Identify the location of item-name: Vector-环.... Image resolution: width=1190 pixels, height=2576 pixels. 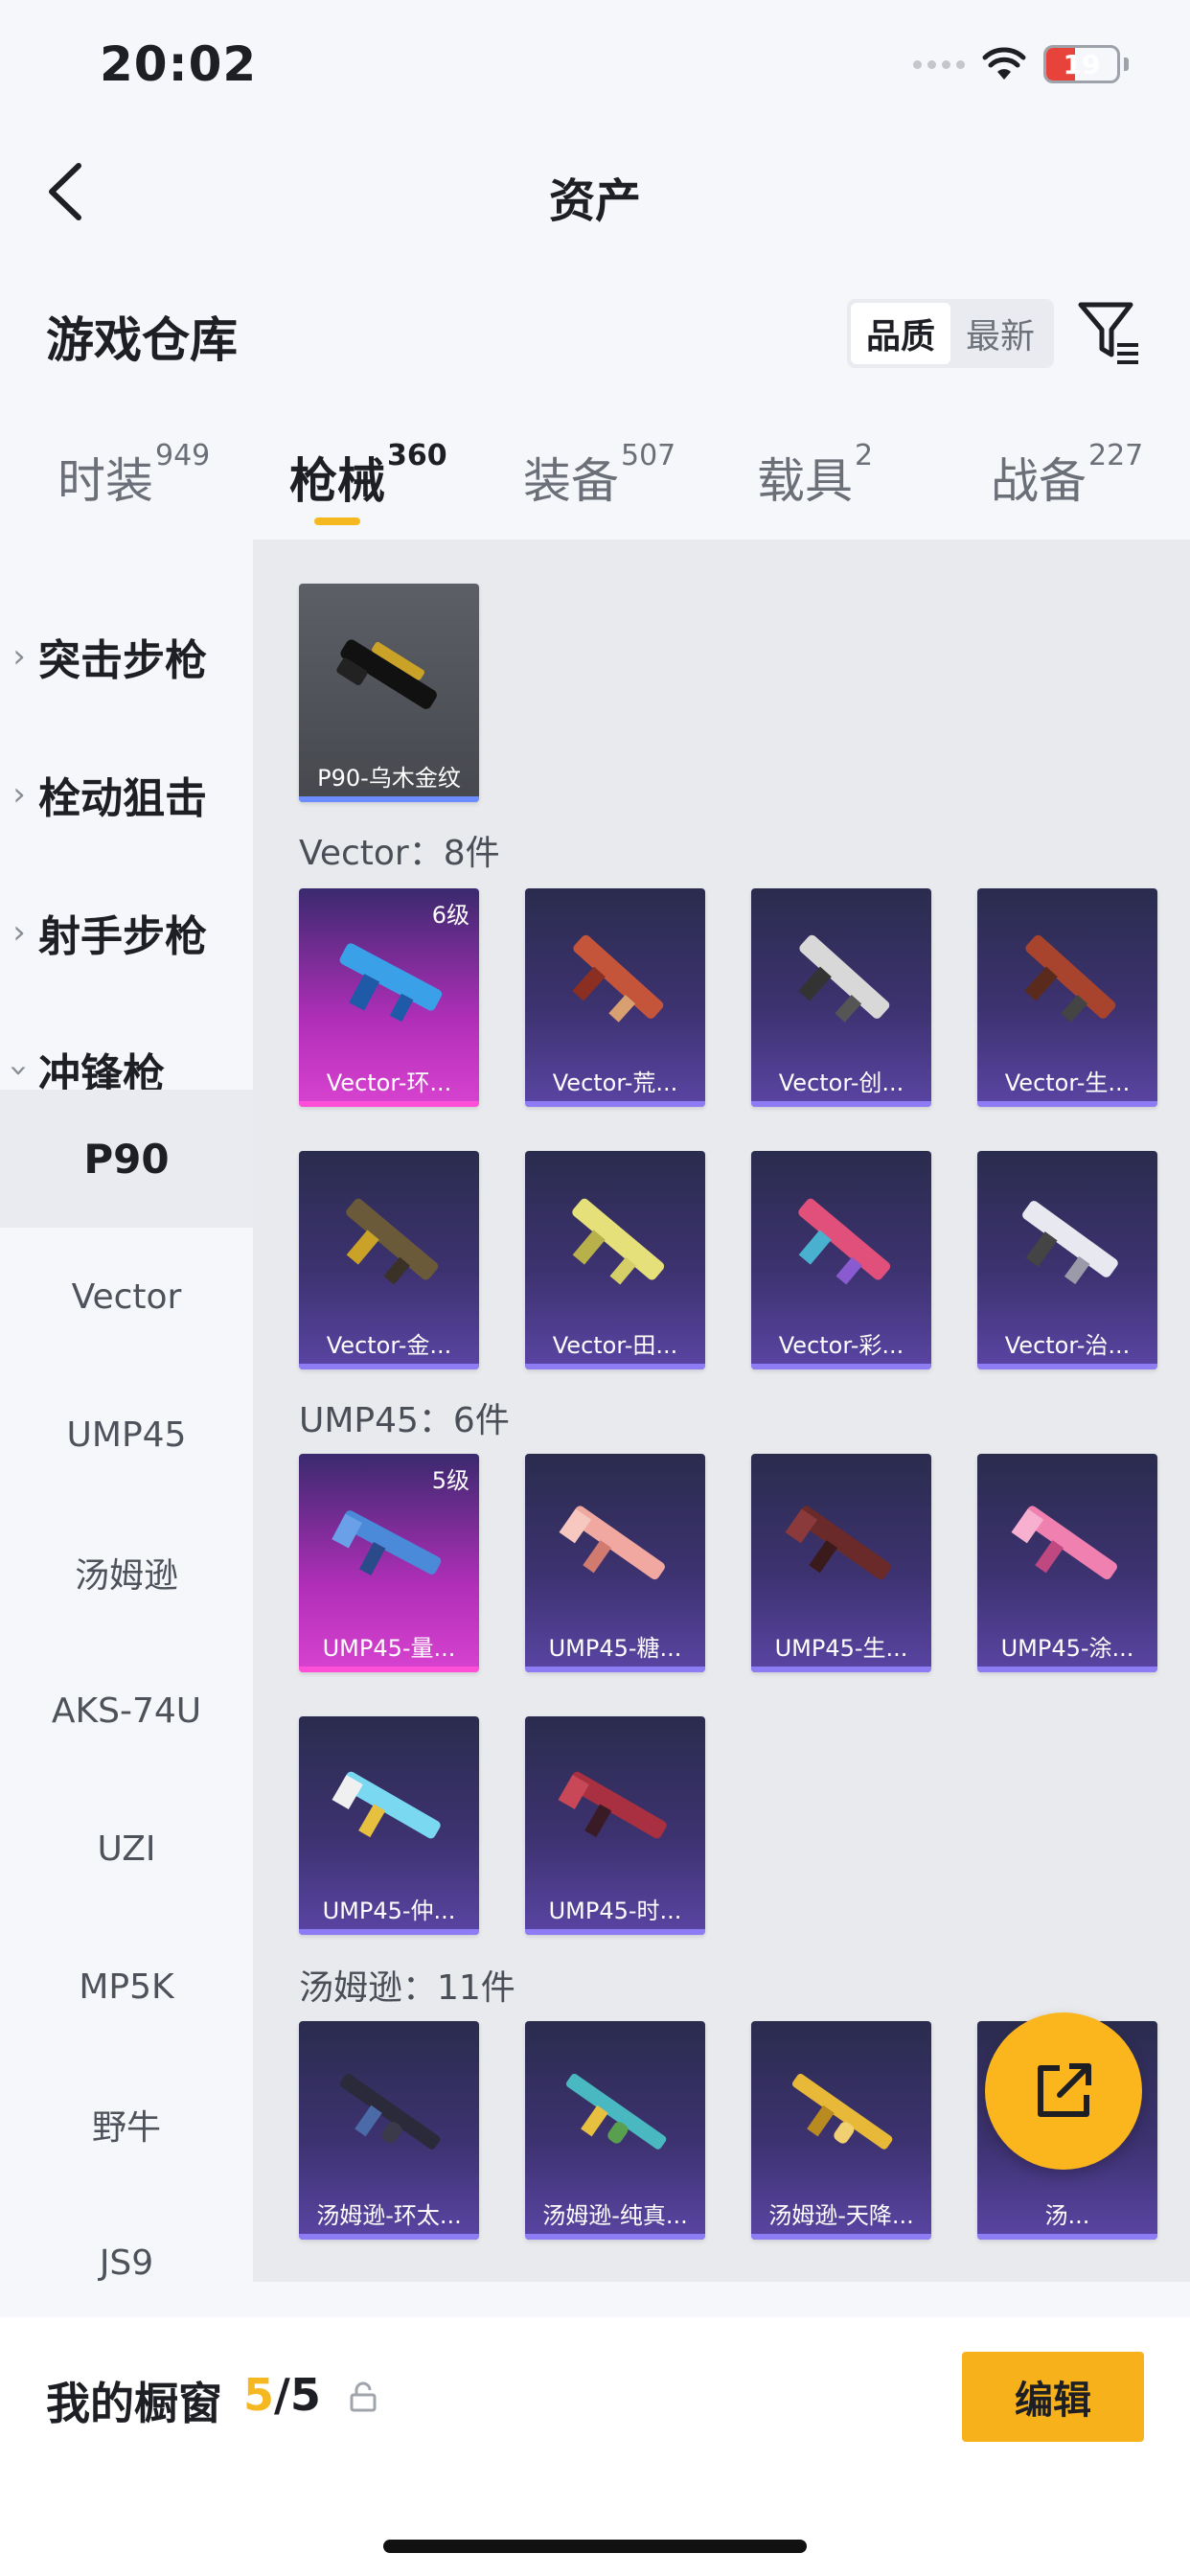
(389, 1083).